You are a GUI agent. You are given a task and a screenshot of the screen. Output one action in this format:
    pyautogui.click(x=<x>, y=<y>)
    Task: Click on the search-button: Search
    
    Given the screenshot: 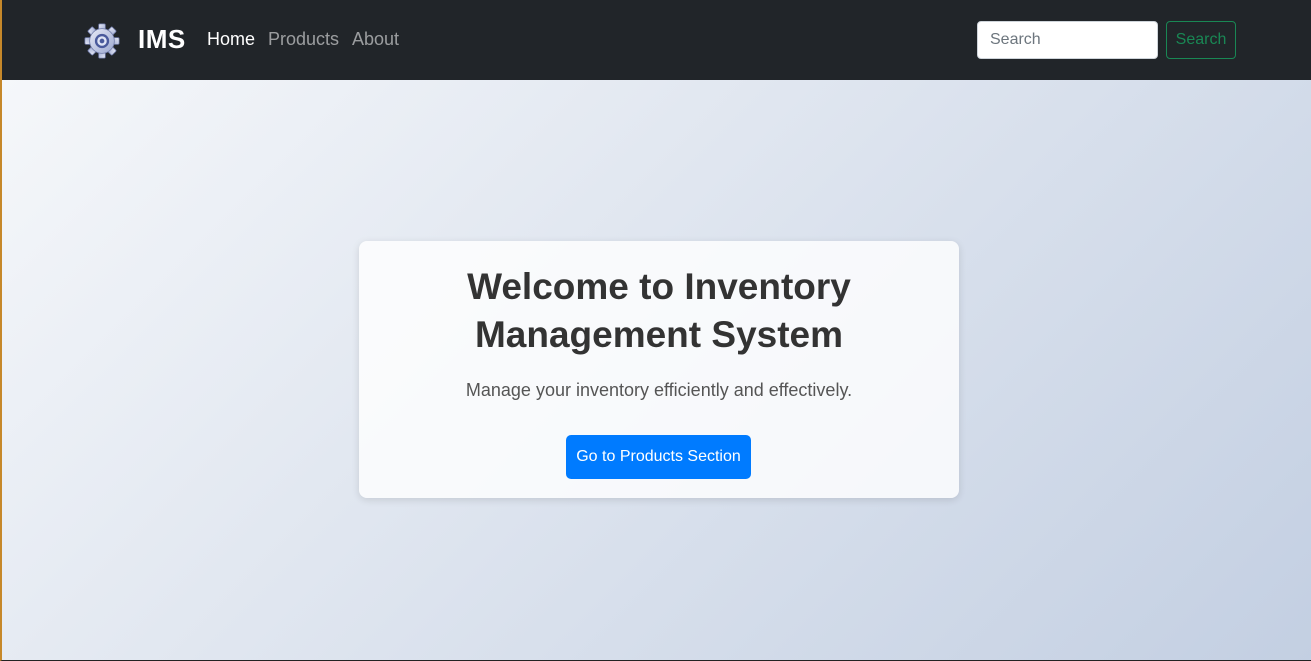 What is the action you would take?
    pyautogui.click(x=1201, y=40)
    